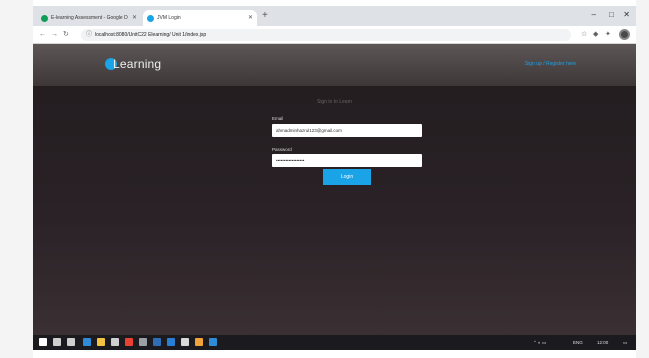 The width and height of the screenshot is (649, 358). What do you see at coordinates (595, 35) in the screenshot?
I see `extension-icon: ◆` at bounding box center [595, 35].